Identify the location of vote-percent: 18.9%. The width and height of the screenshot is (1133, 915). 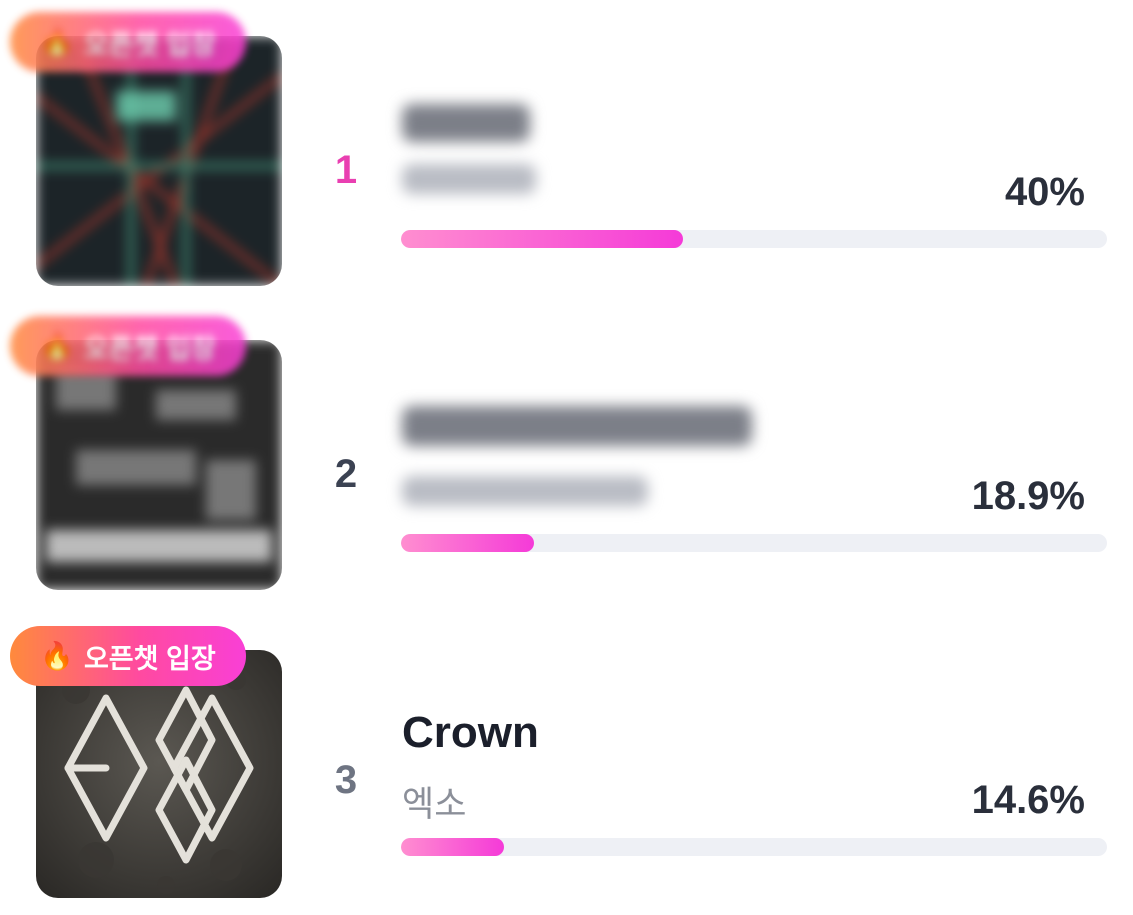
(1028, 496).